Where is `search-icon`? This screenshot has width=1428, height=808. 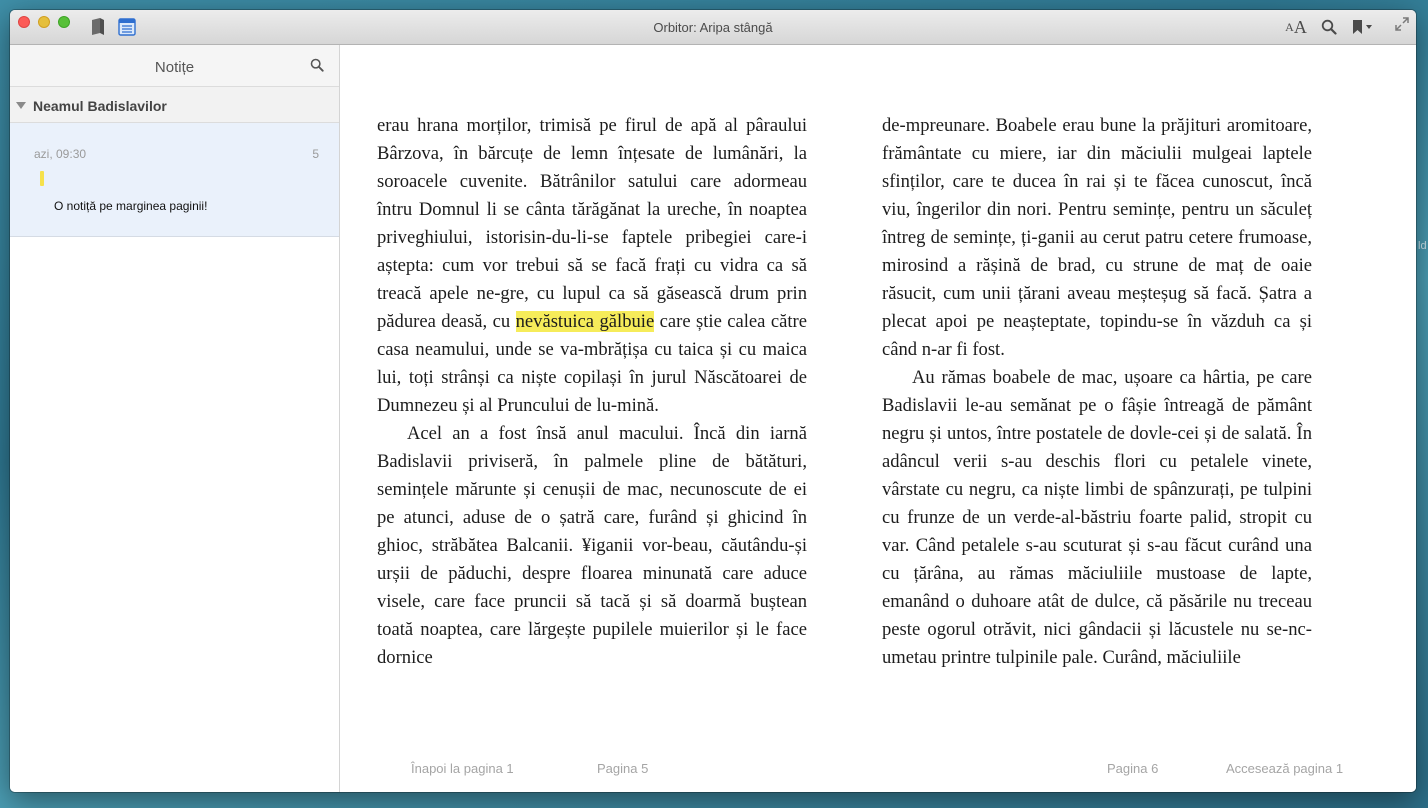
search-icon is located at coordinates (1329, 27).